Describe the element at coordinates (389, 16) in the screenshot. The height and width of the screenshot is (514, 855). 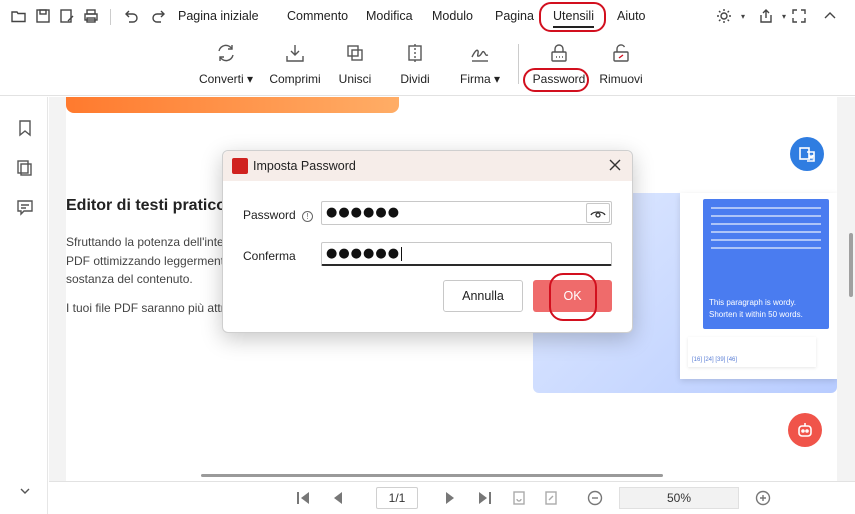
I see `menu-modifica: Modifica` at that location.